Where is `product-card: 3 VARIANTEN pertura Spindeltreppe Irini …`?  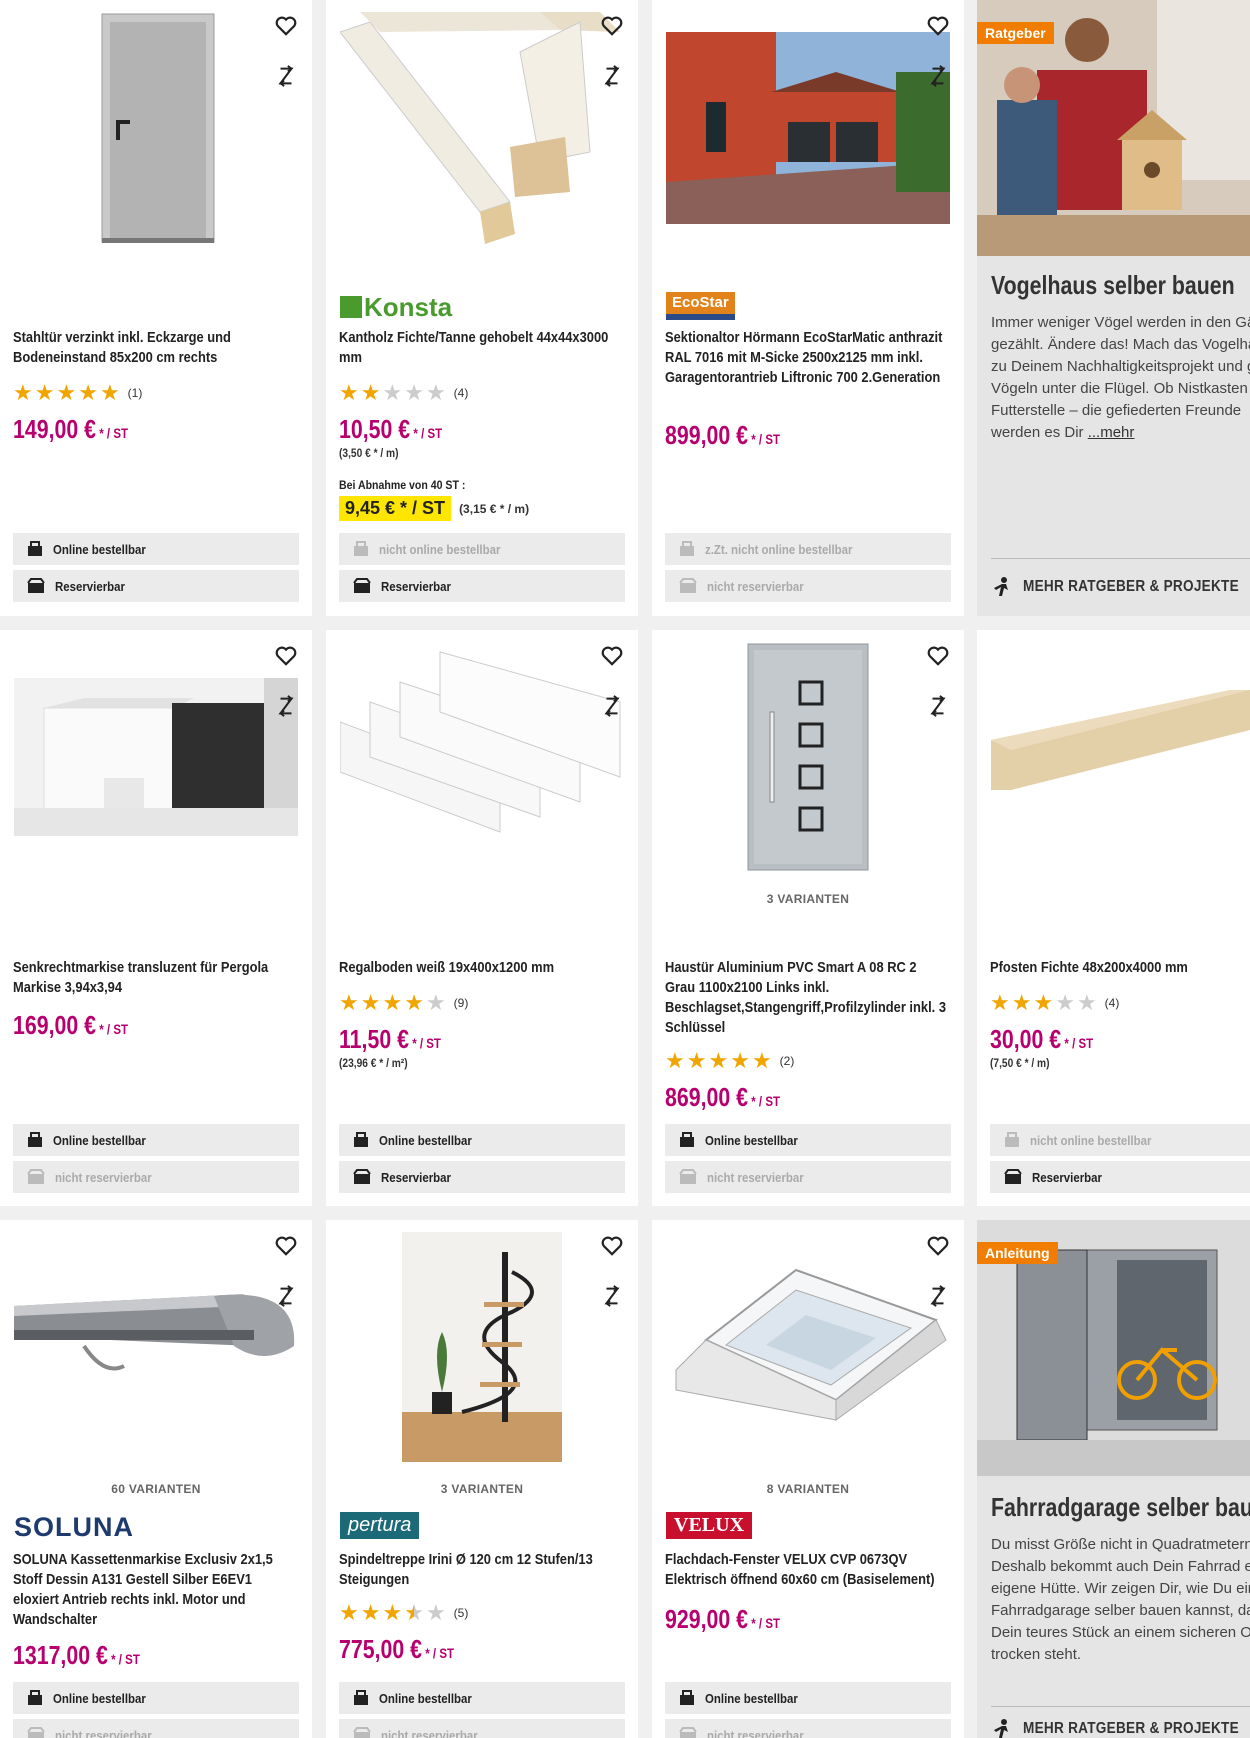
product-card: 3 VARIANTEN pertura Spindeltreppe Irini … is located at coordinates (482, 1479).